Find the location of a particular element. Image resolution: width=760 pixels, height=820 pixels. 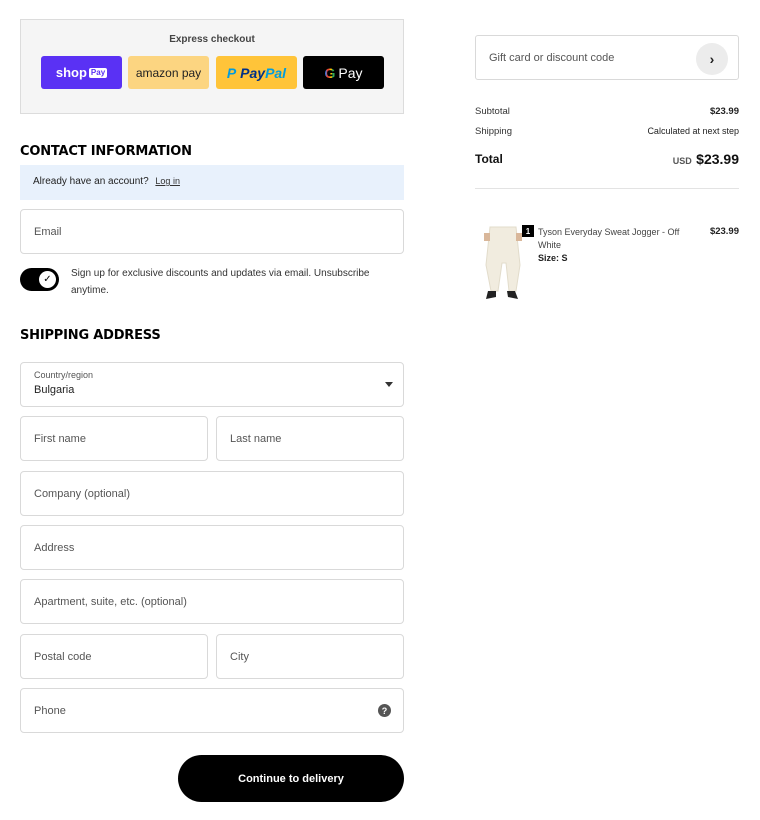

phone-field: Phone ? is located at coordinates (212, 710).